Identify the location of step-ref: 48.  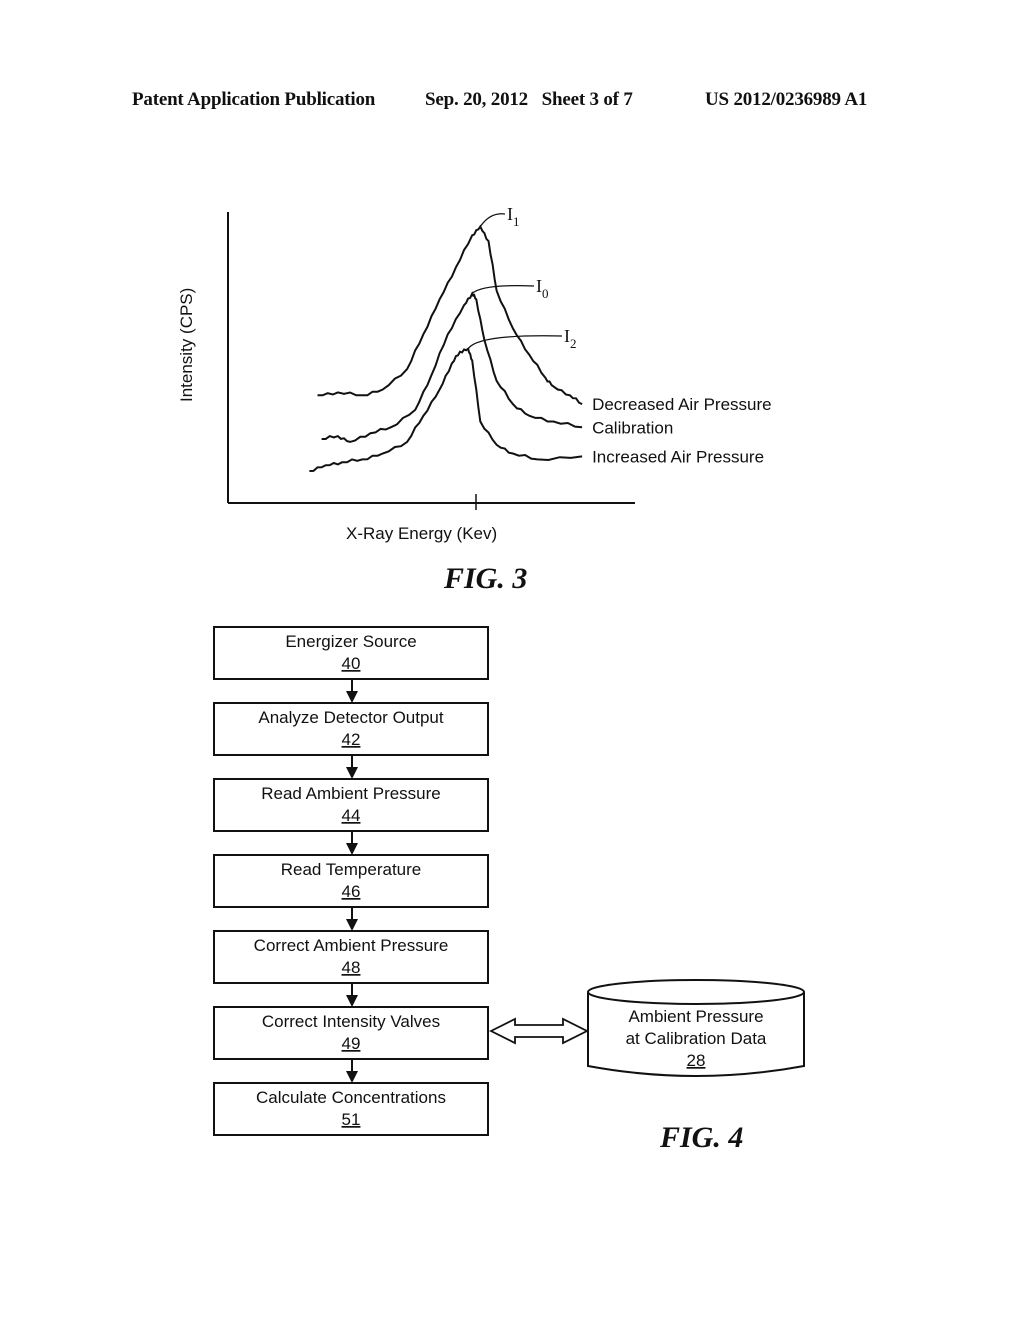
(351, 967).